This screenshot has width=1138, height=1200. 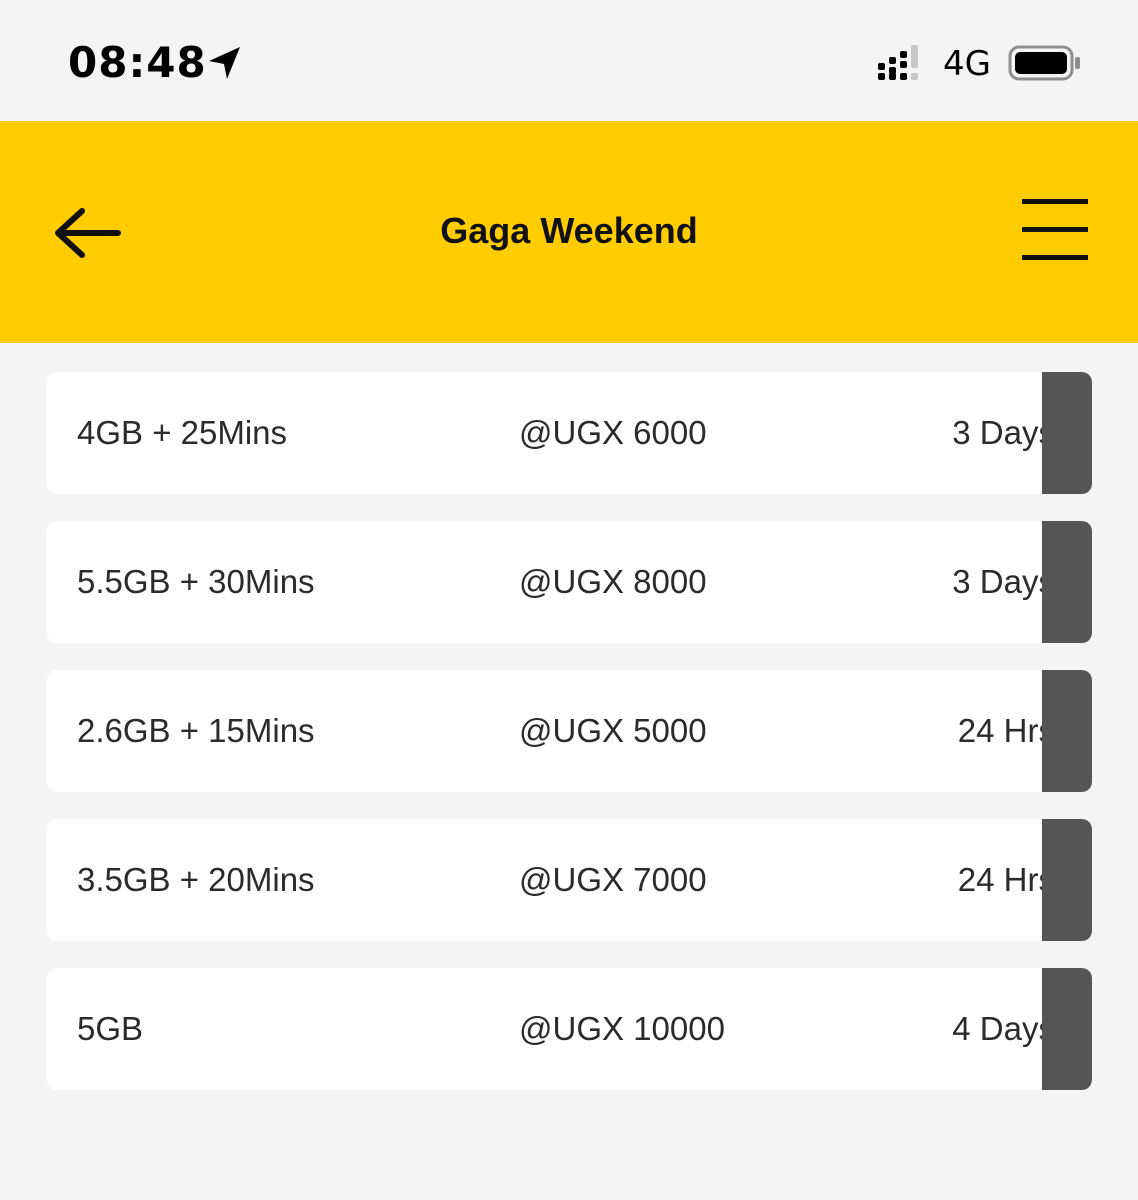 I want to click on signal-icon, so click(x=898, y=62).